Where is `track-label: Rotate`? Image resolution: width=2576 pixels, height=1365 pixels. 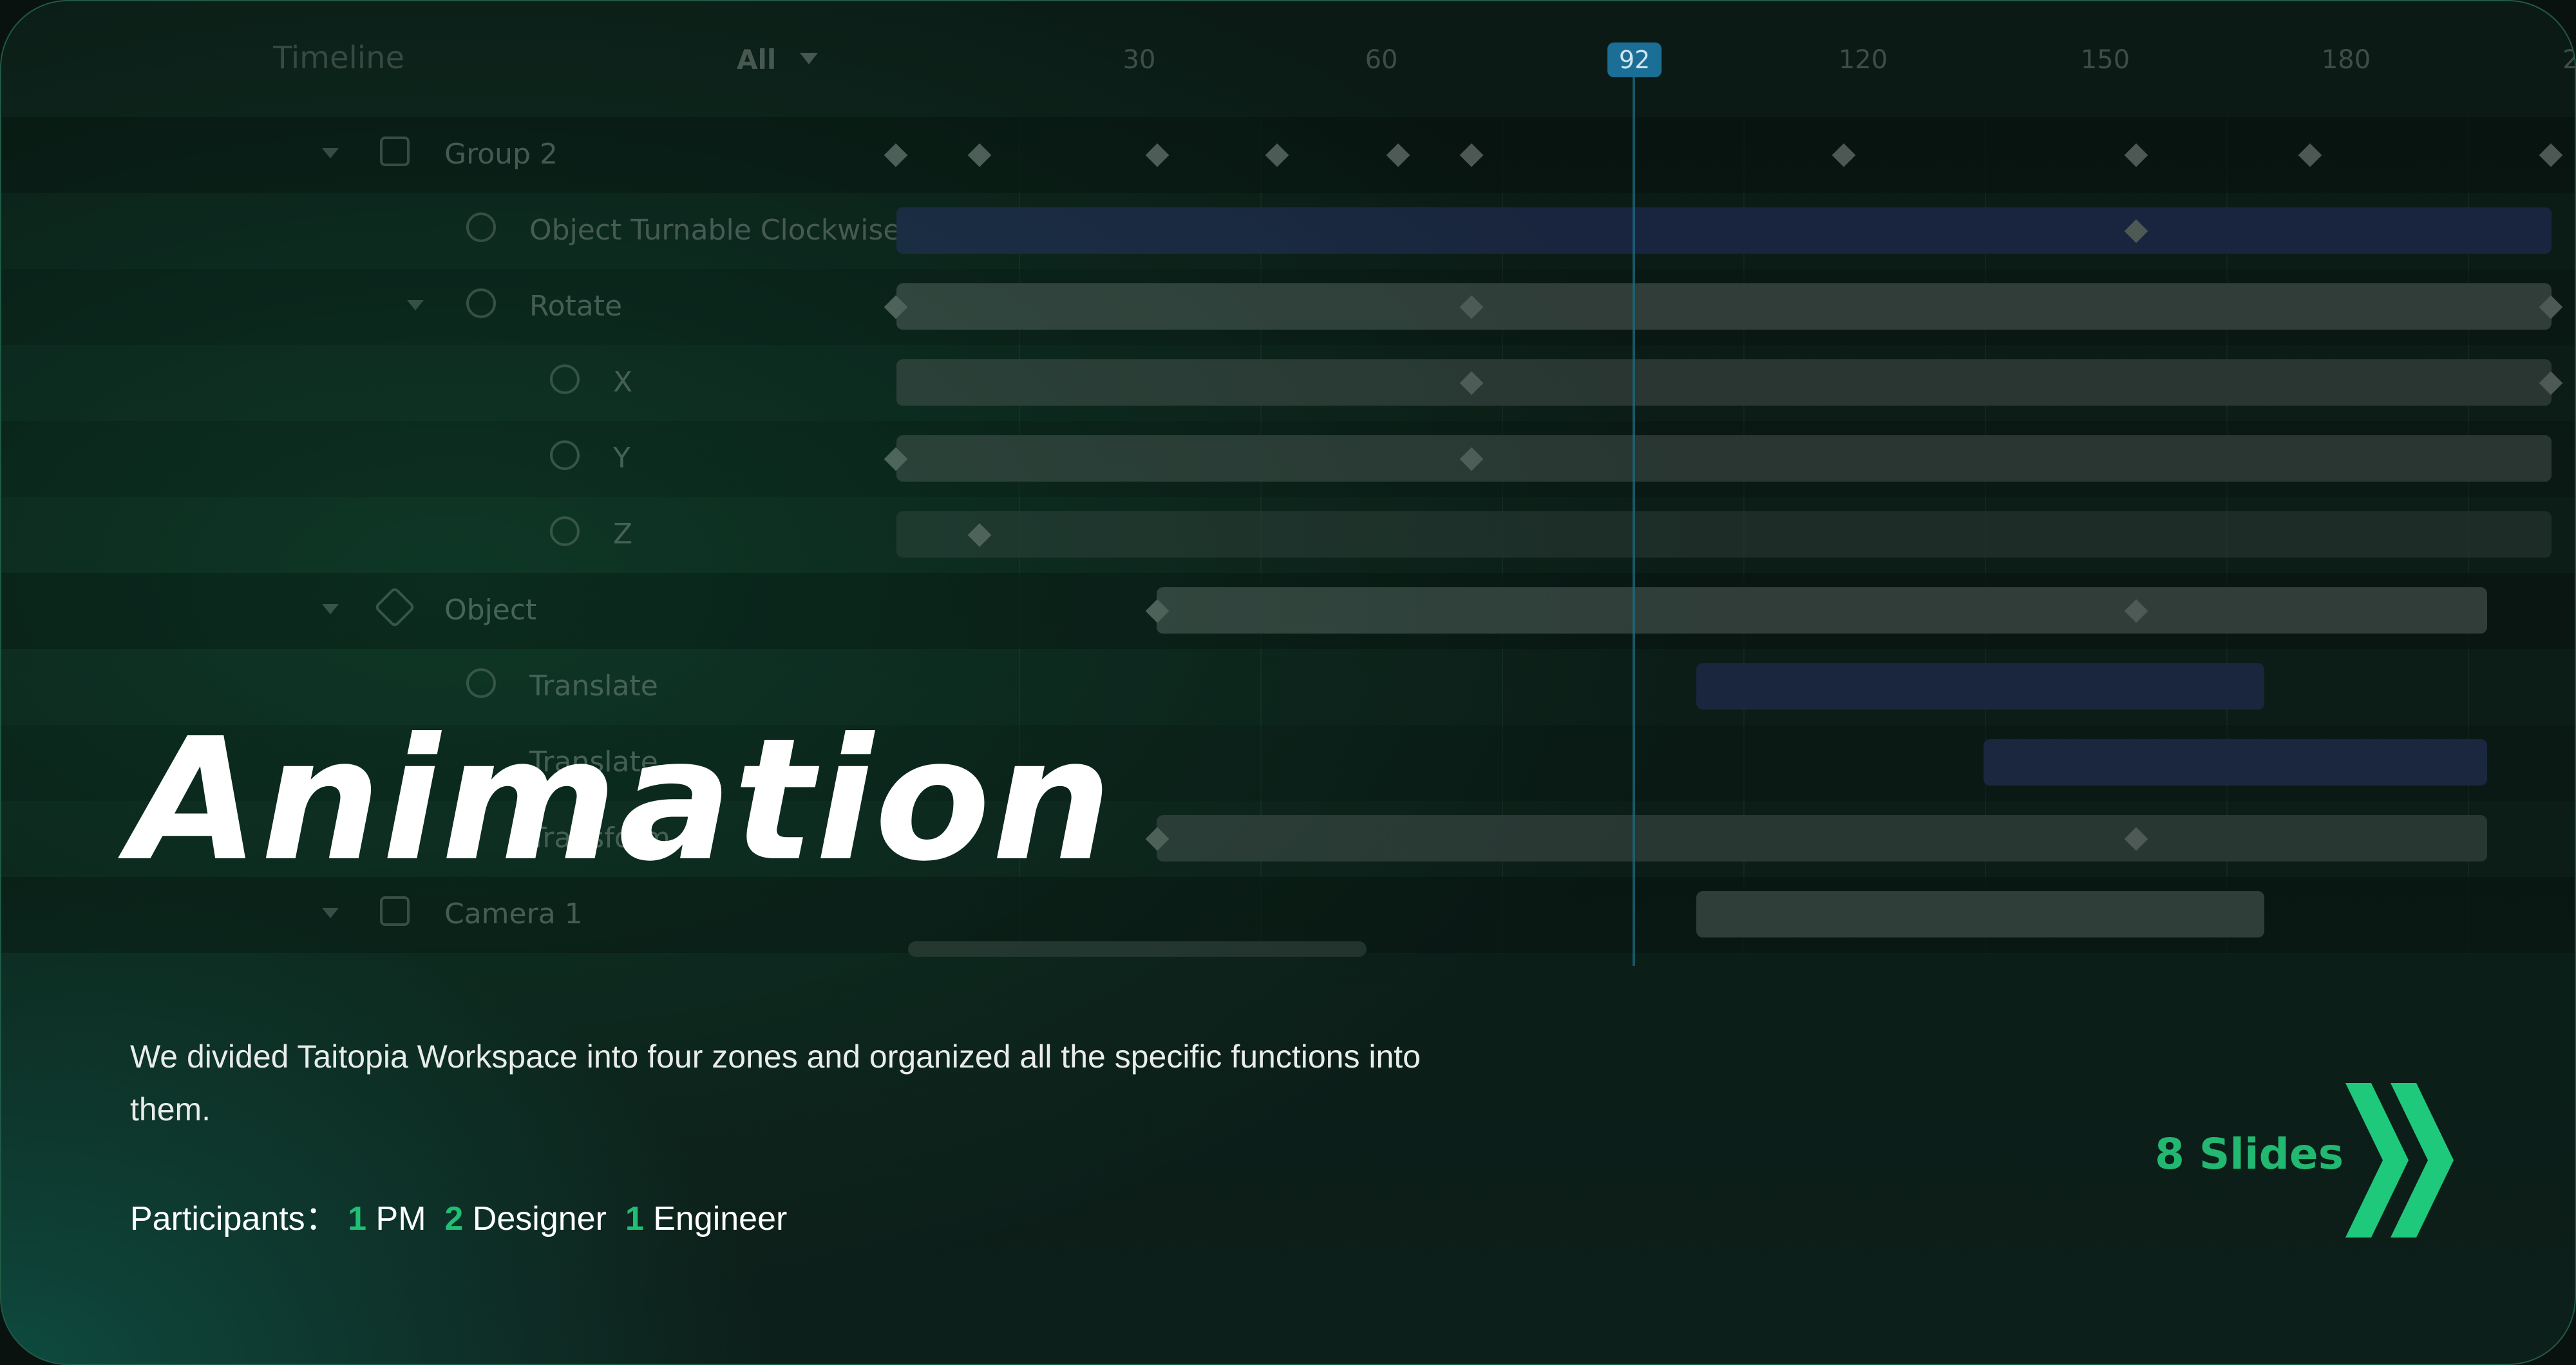 track-label: Rotate is located at coordinates (576, 306).